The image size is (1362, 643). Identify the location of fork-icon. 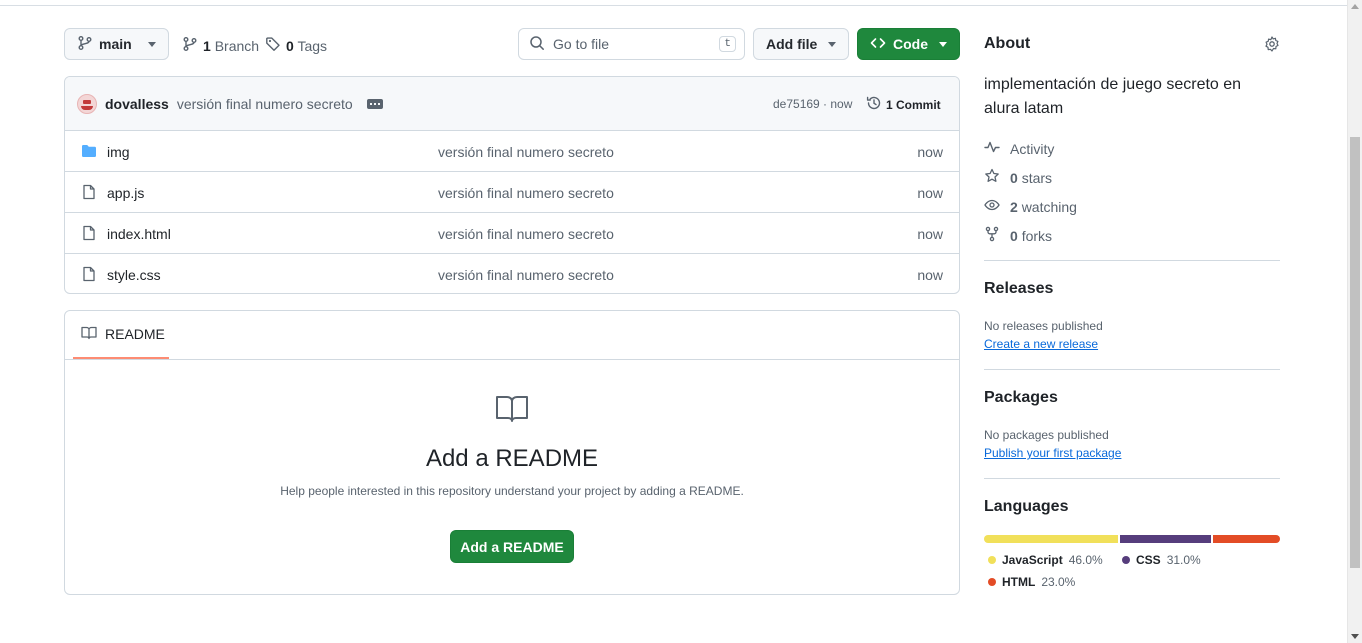
(992, 235).